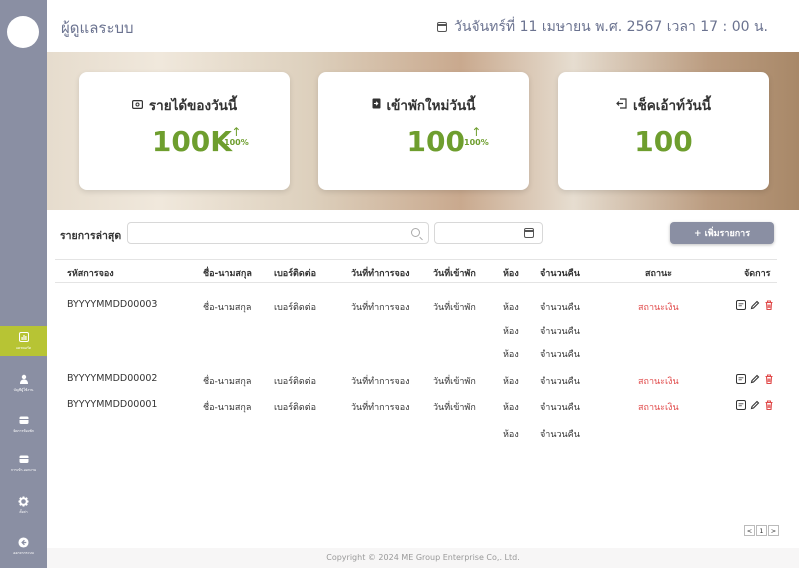 The height and width of the screenshot is (568, 799). I want to click on page-number-button: 1, so click(761, 530).